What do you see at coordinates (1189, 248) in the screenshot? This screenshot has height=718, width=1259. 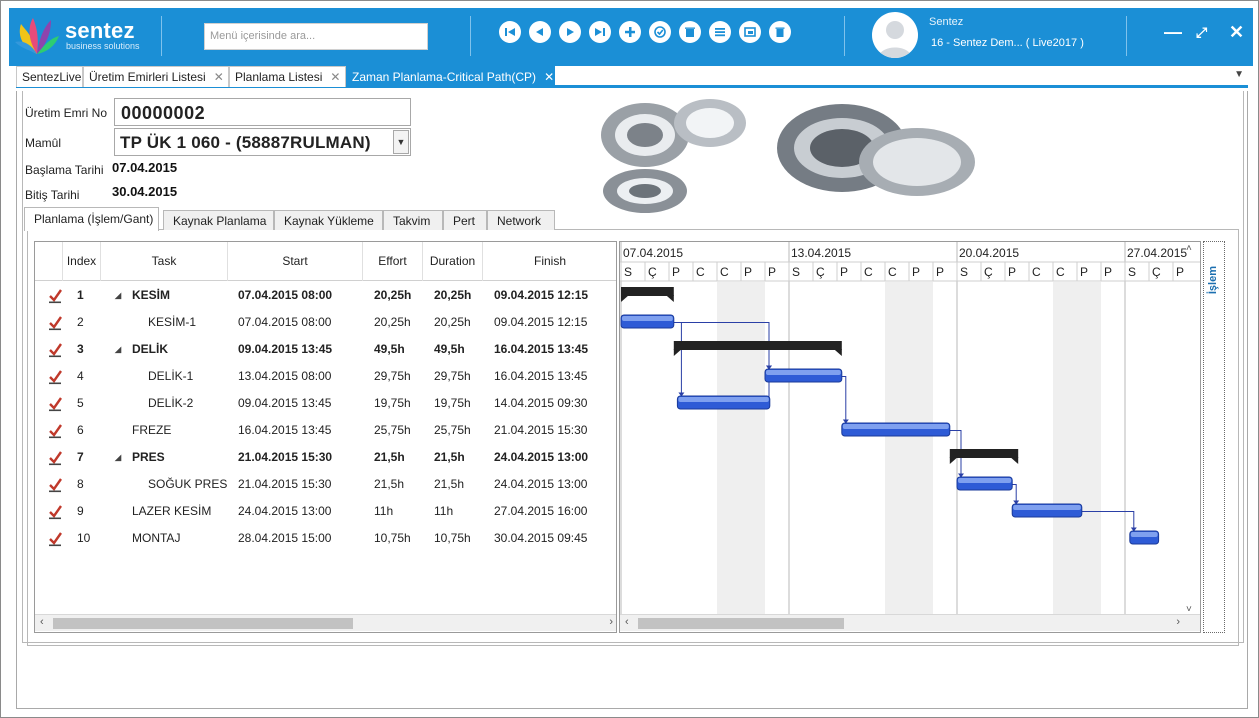 I see `scroll-up-icon: ˄` at bounding box center [1189, 248].